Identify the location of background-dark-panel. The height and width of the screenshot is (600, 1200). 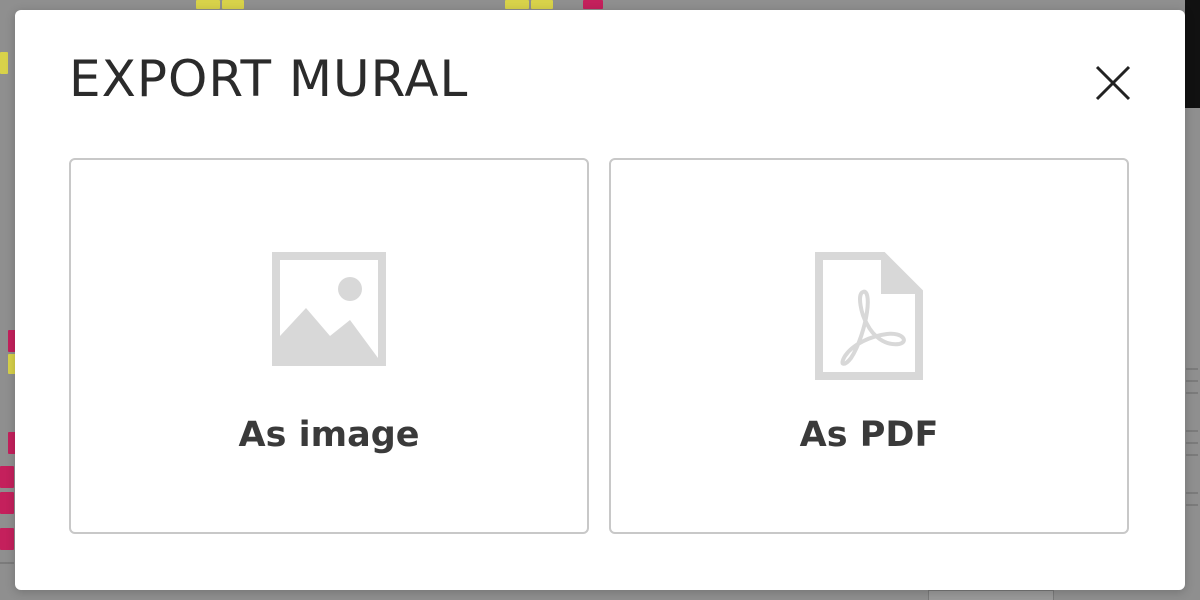
(1192, 54).